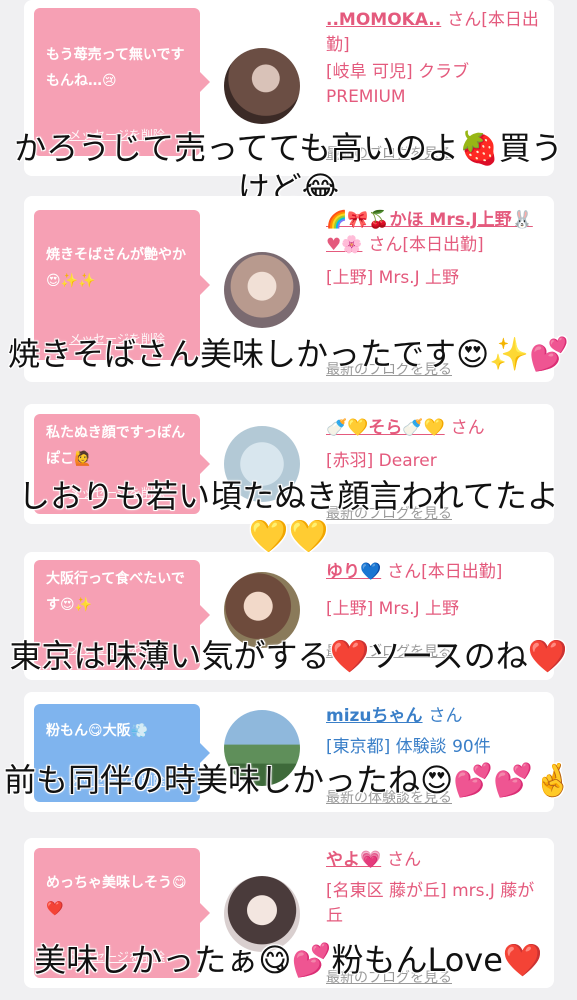  What do you see at coordinates (288, 354) in the screenshot?
I see `overlay-caption: 焼きそばさん美味しかったです😍✨💕` at bounding box center [288, 354].